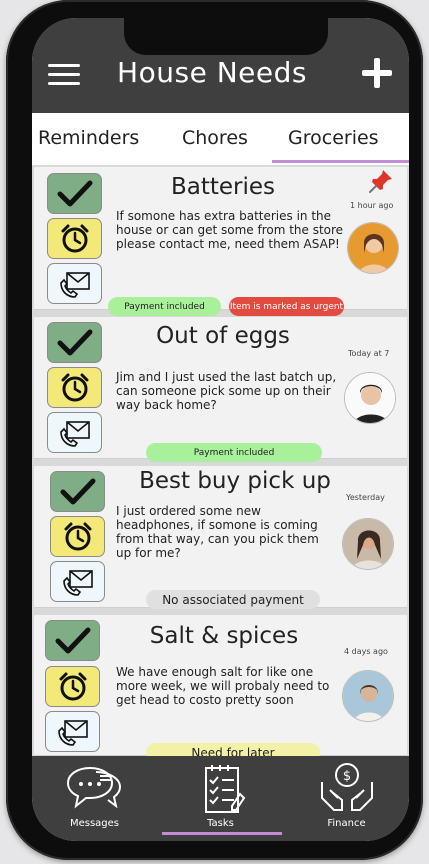 The image size is (429, 864). Describe the element at coordinates (346, 823) in the screenshot. I see `nav-label: Finance` at that location.